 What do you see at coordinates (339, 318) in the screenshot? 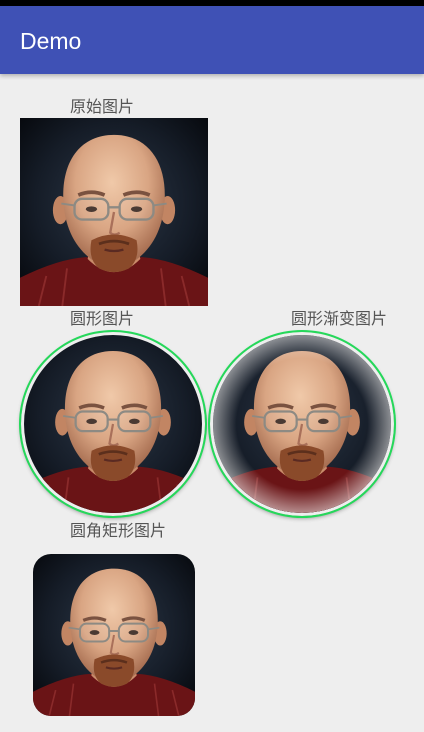
I see `label-gradient-circle: 圆形渐变图片` at bounding box center [339, 318].